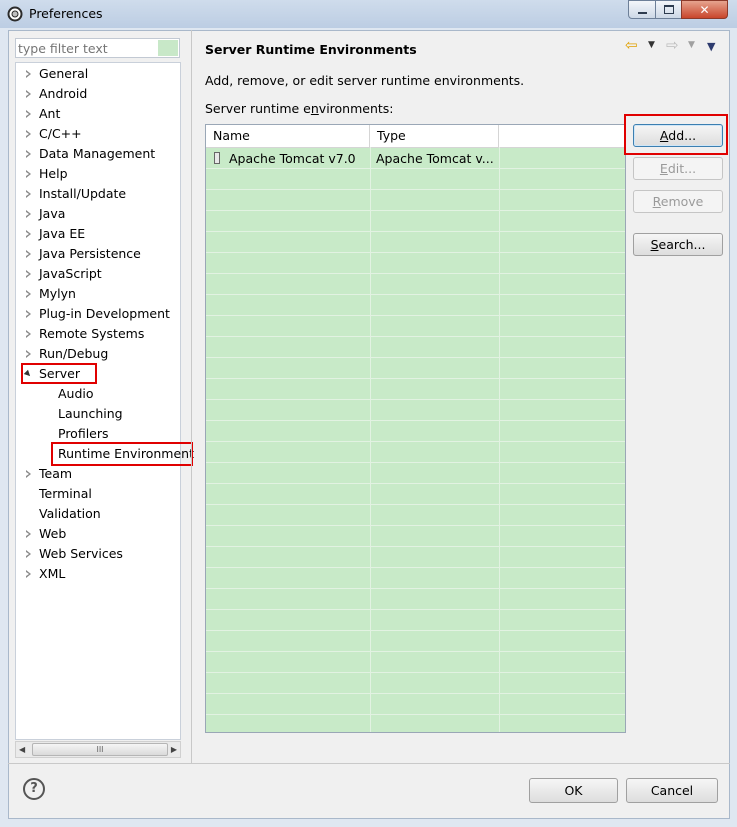 Image resolution: width=737 pixels, height=827 pixels. What do you see at coordinates (90, 414) in the screenshot?
I see `tree-item: Launching` at bounding box center [90, 414].